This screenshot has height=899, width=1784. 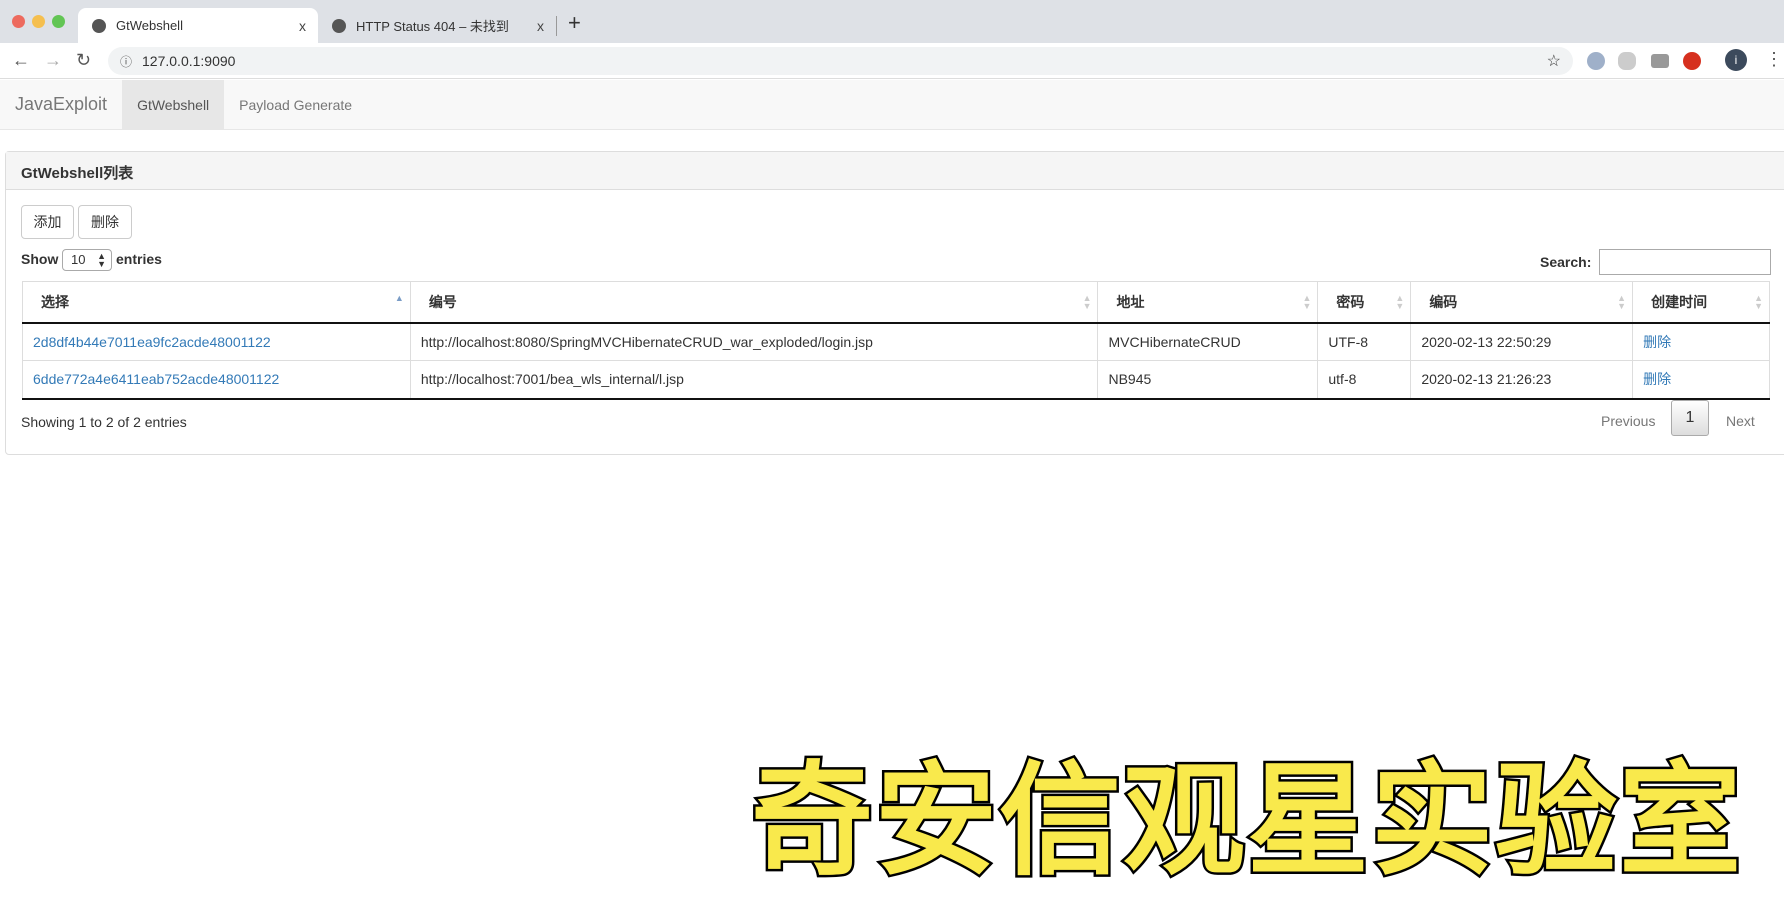 What do you see at coordinates (1596, 61) in the screenshot?
I see `extension-icon` at bounding box center [1596, 61].